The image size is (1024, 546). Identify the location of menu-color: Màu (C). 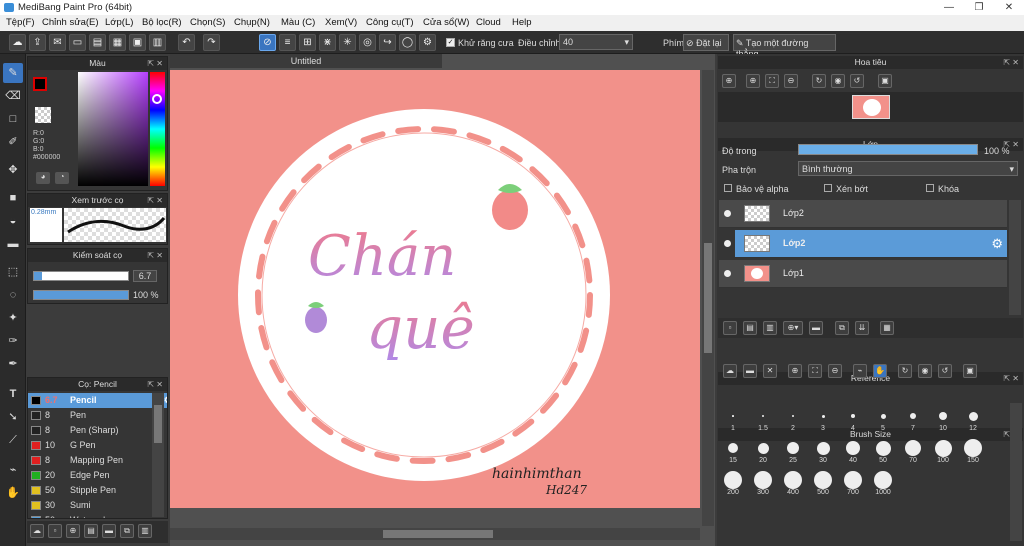
(298, 22).